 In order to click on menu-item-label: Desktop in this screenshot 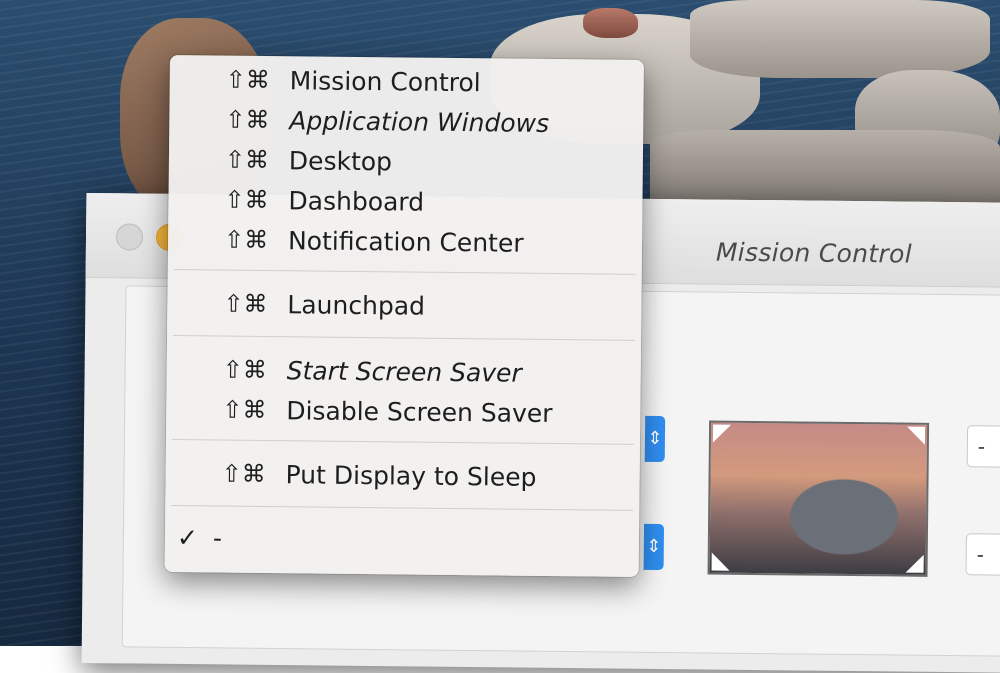, I will do `click(340, 160)`.